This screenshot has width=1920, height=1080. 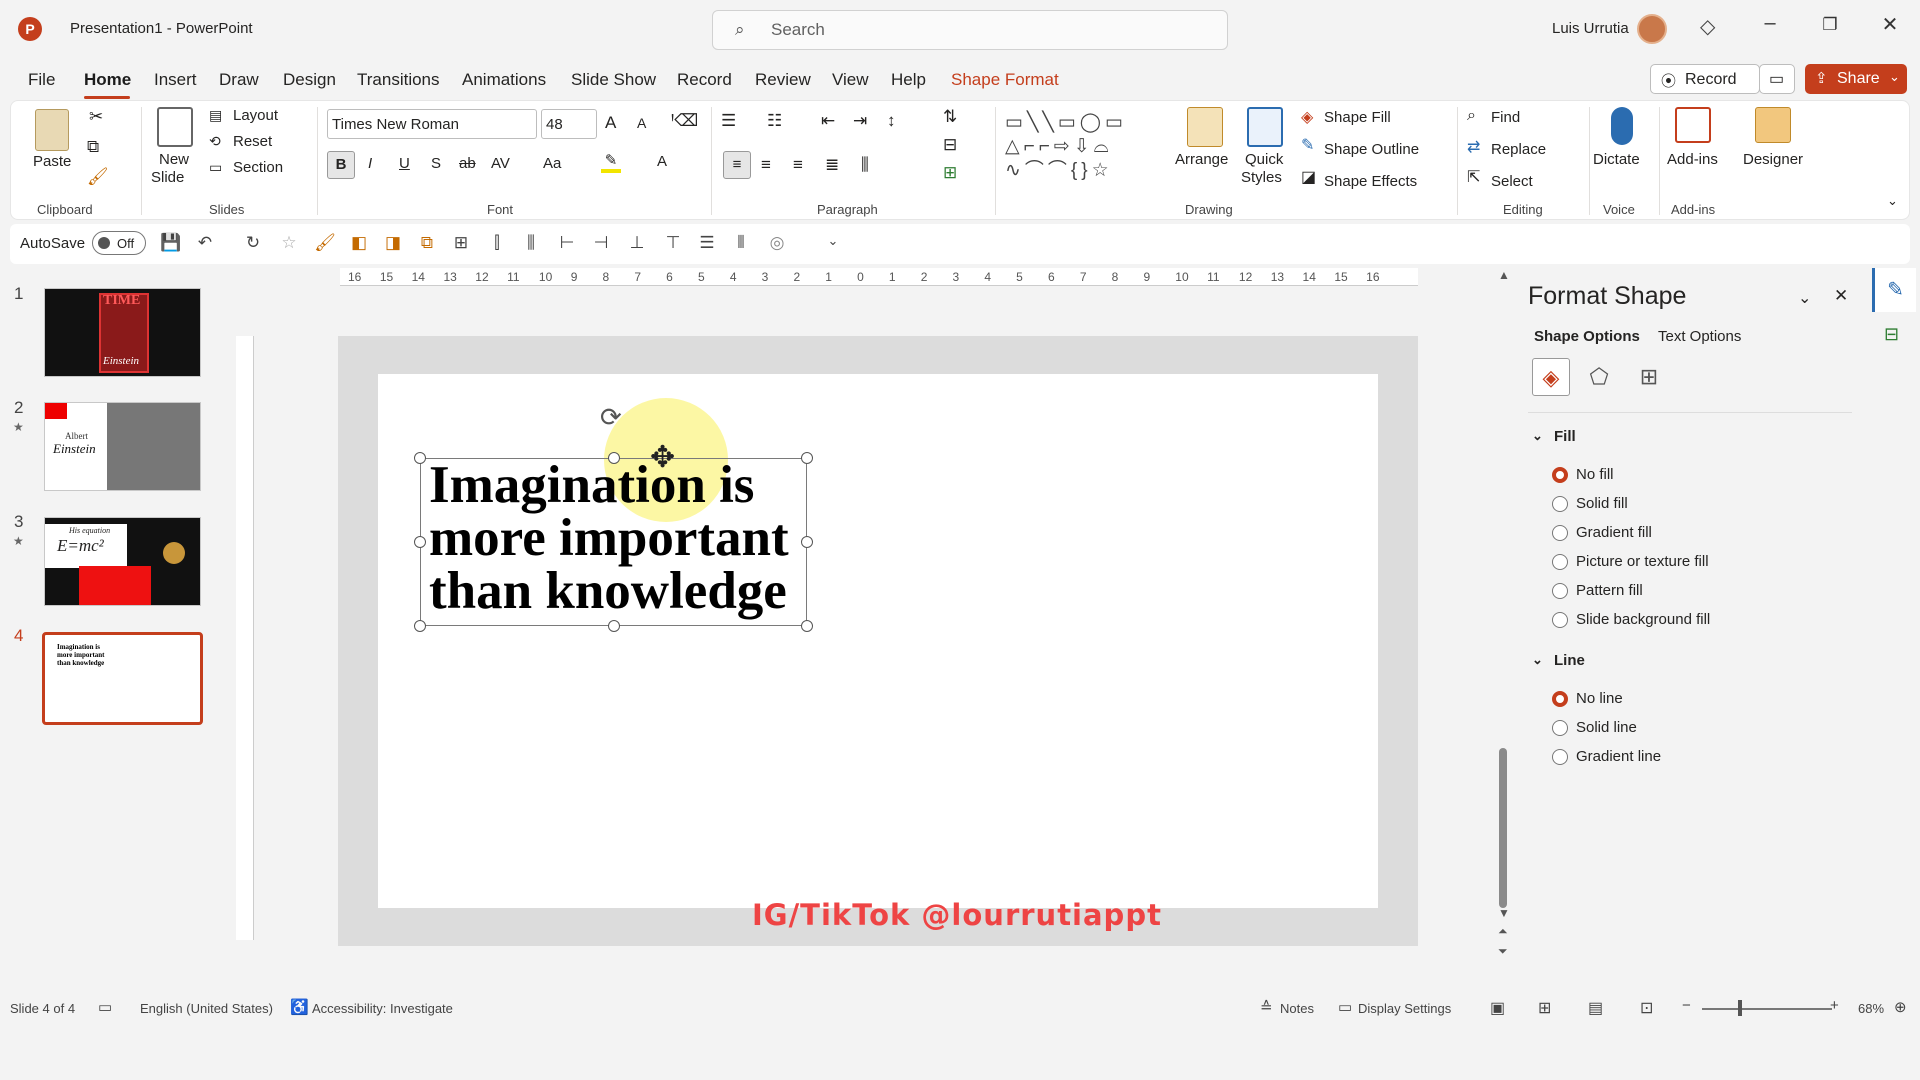 What do you see at coordinates (1830, 25) in the screenshot?
I see `restore-icon: ❐` at bounding box center [1830, 25].